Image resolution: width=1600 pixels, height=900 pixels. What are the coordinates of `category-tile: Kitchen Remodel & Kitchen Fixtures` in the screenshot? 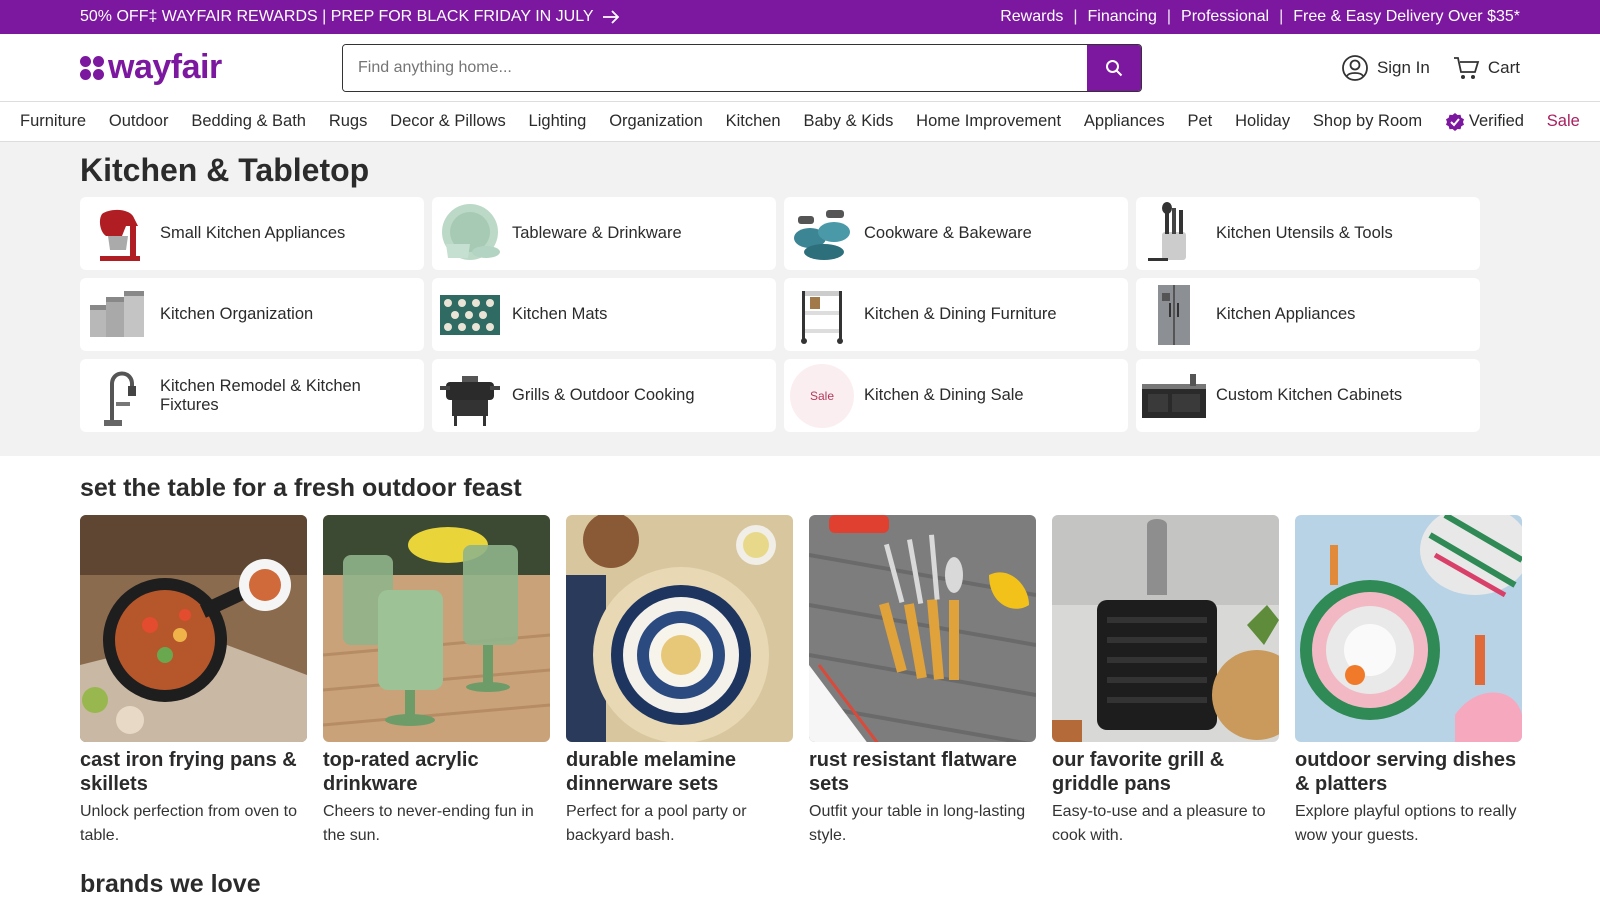 It's located at (252, 395).